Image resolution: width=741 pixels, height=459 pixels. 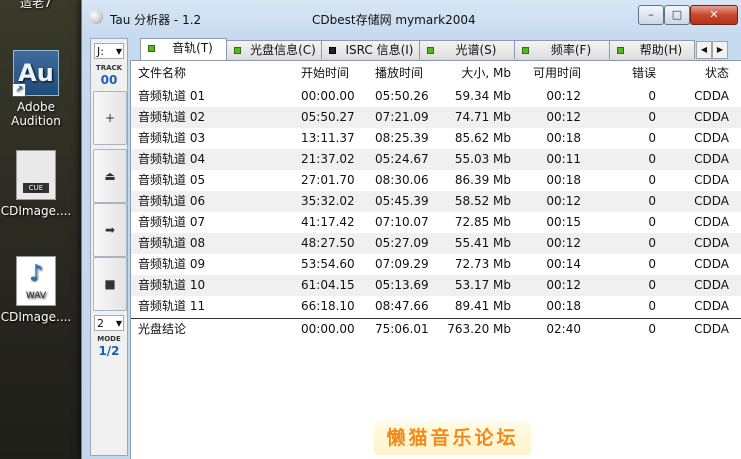 I want to click on table-cell: 音频轨道 06, so click(x=172, y=201).